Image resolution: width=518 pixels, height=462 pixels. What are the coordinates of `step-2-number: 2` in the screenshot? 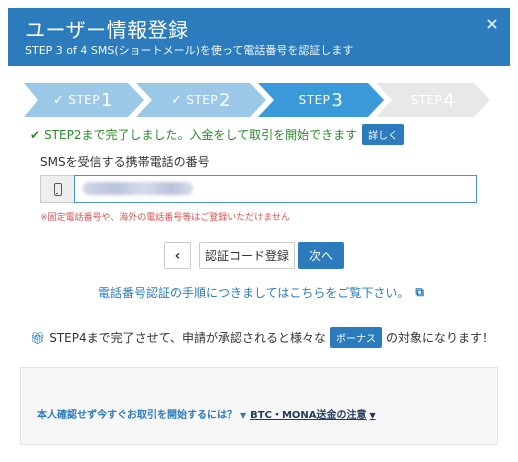 It's located at (225, 100).